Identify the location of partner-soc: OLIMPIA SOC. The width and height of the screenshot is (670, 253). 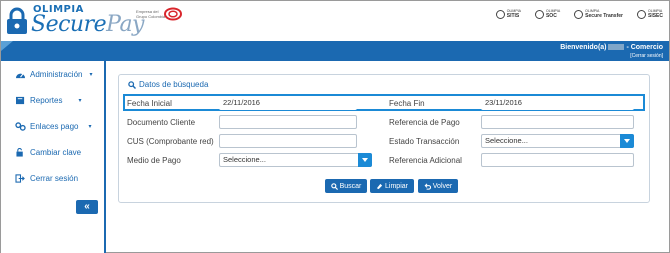
(547, 14).